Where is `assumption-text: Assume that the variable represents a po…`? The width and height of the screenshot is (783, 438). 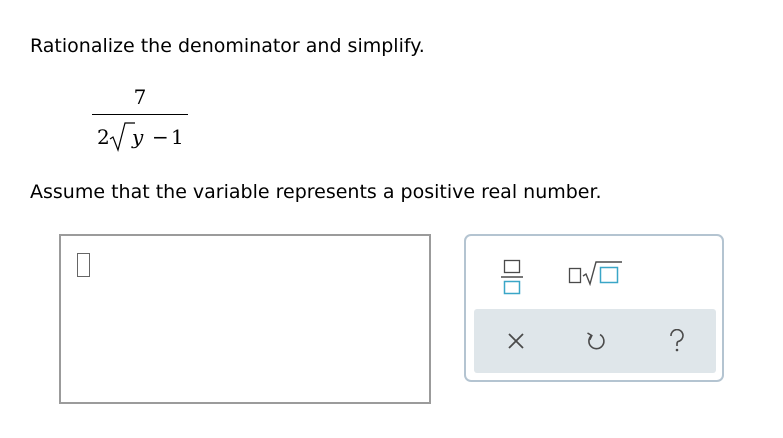
assumption-text: Assume that the variable represents a po… is located at coordinates (316, 192).